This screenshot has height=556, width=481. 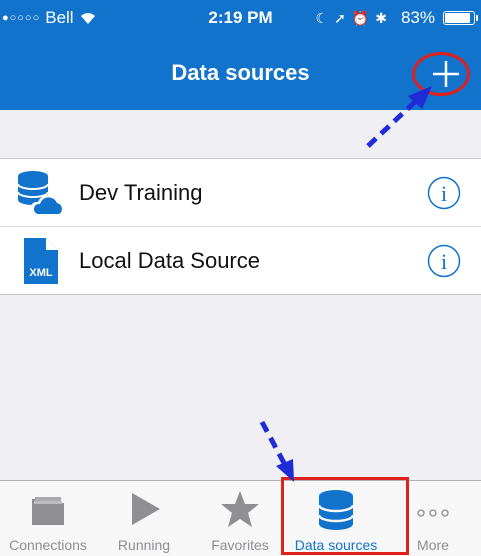 What do you see at coordinates (146, 509) in the screenshot?
I see `play-icon` at bounding box center [146, 509].